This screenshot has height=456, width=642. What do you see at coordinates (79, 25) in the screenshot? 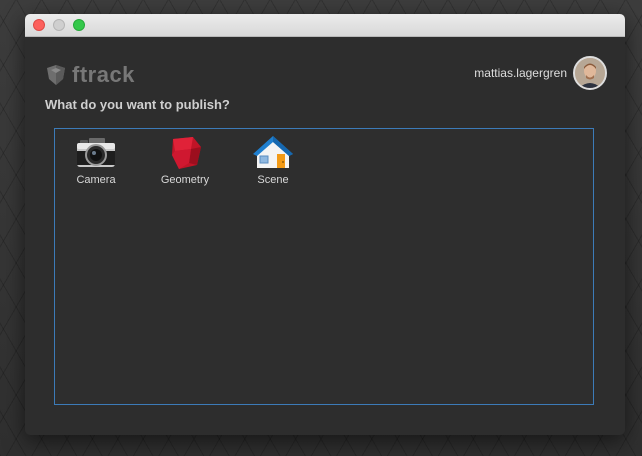
I see `maximize-window-button` at bounding box center [79, 25].